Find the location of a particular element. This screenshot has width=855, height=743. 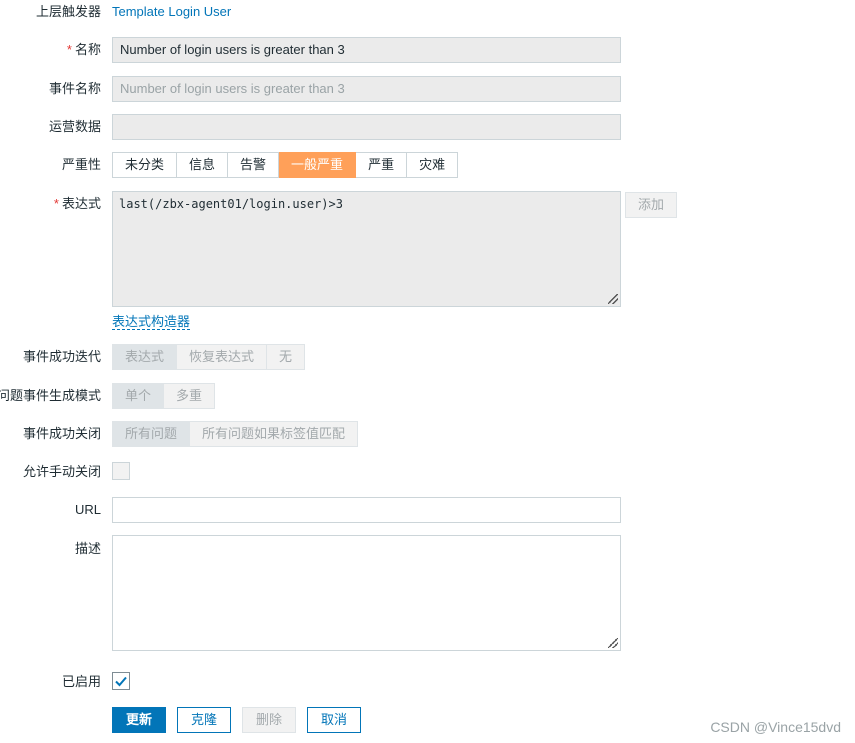

severity-average: 一般严重 is located at coordinates (318, 165).